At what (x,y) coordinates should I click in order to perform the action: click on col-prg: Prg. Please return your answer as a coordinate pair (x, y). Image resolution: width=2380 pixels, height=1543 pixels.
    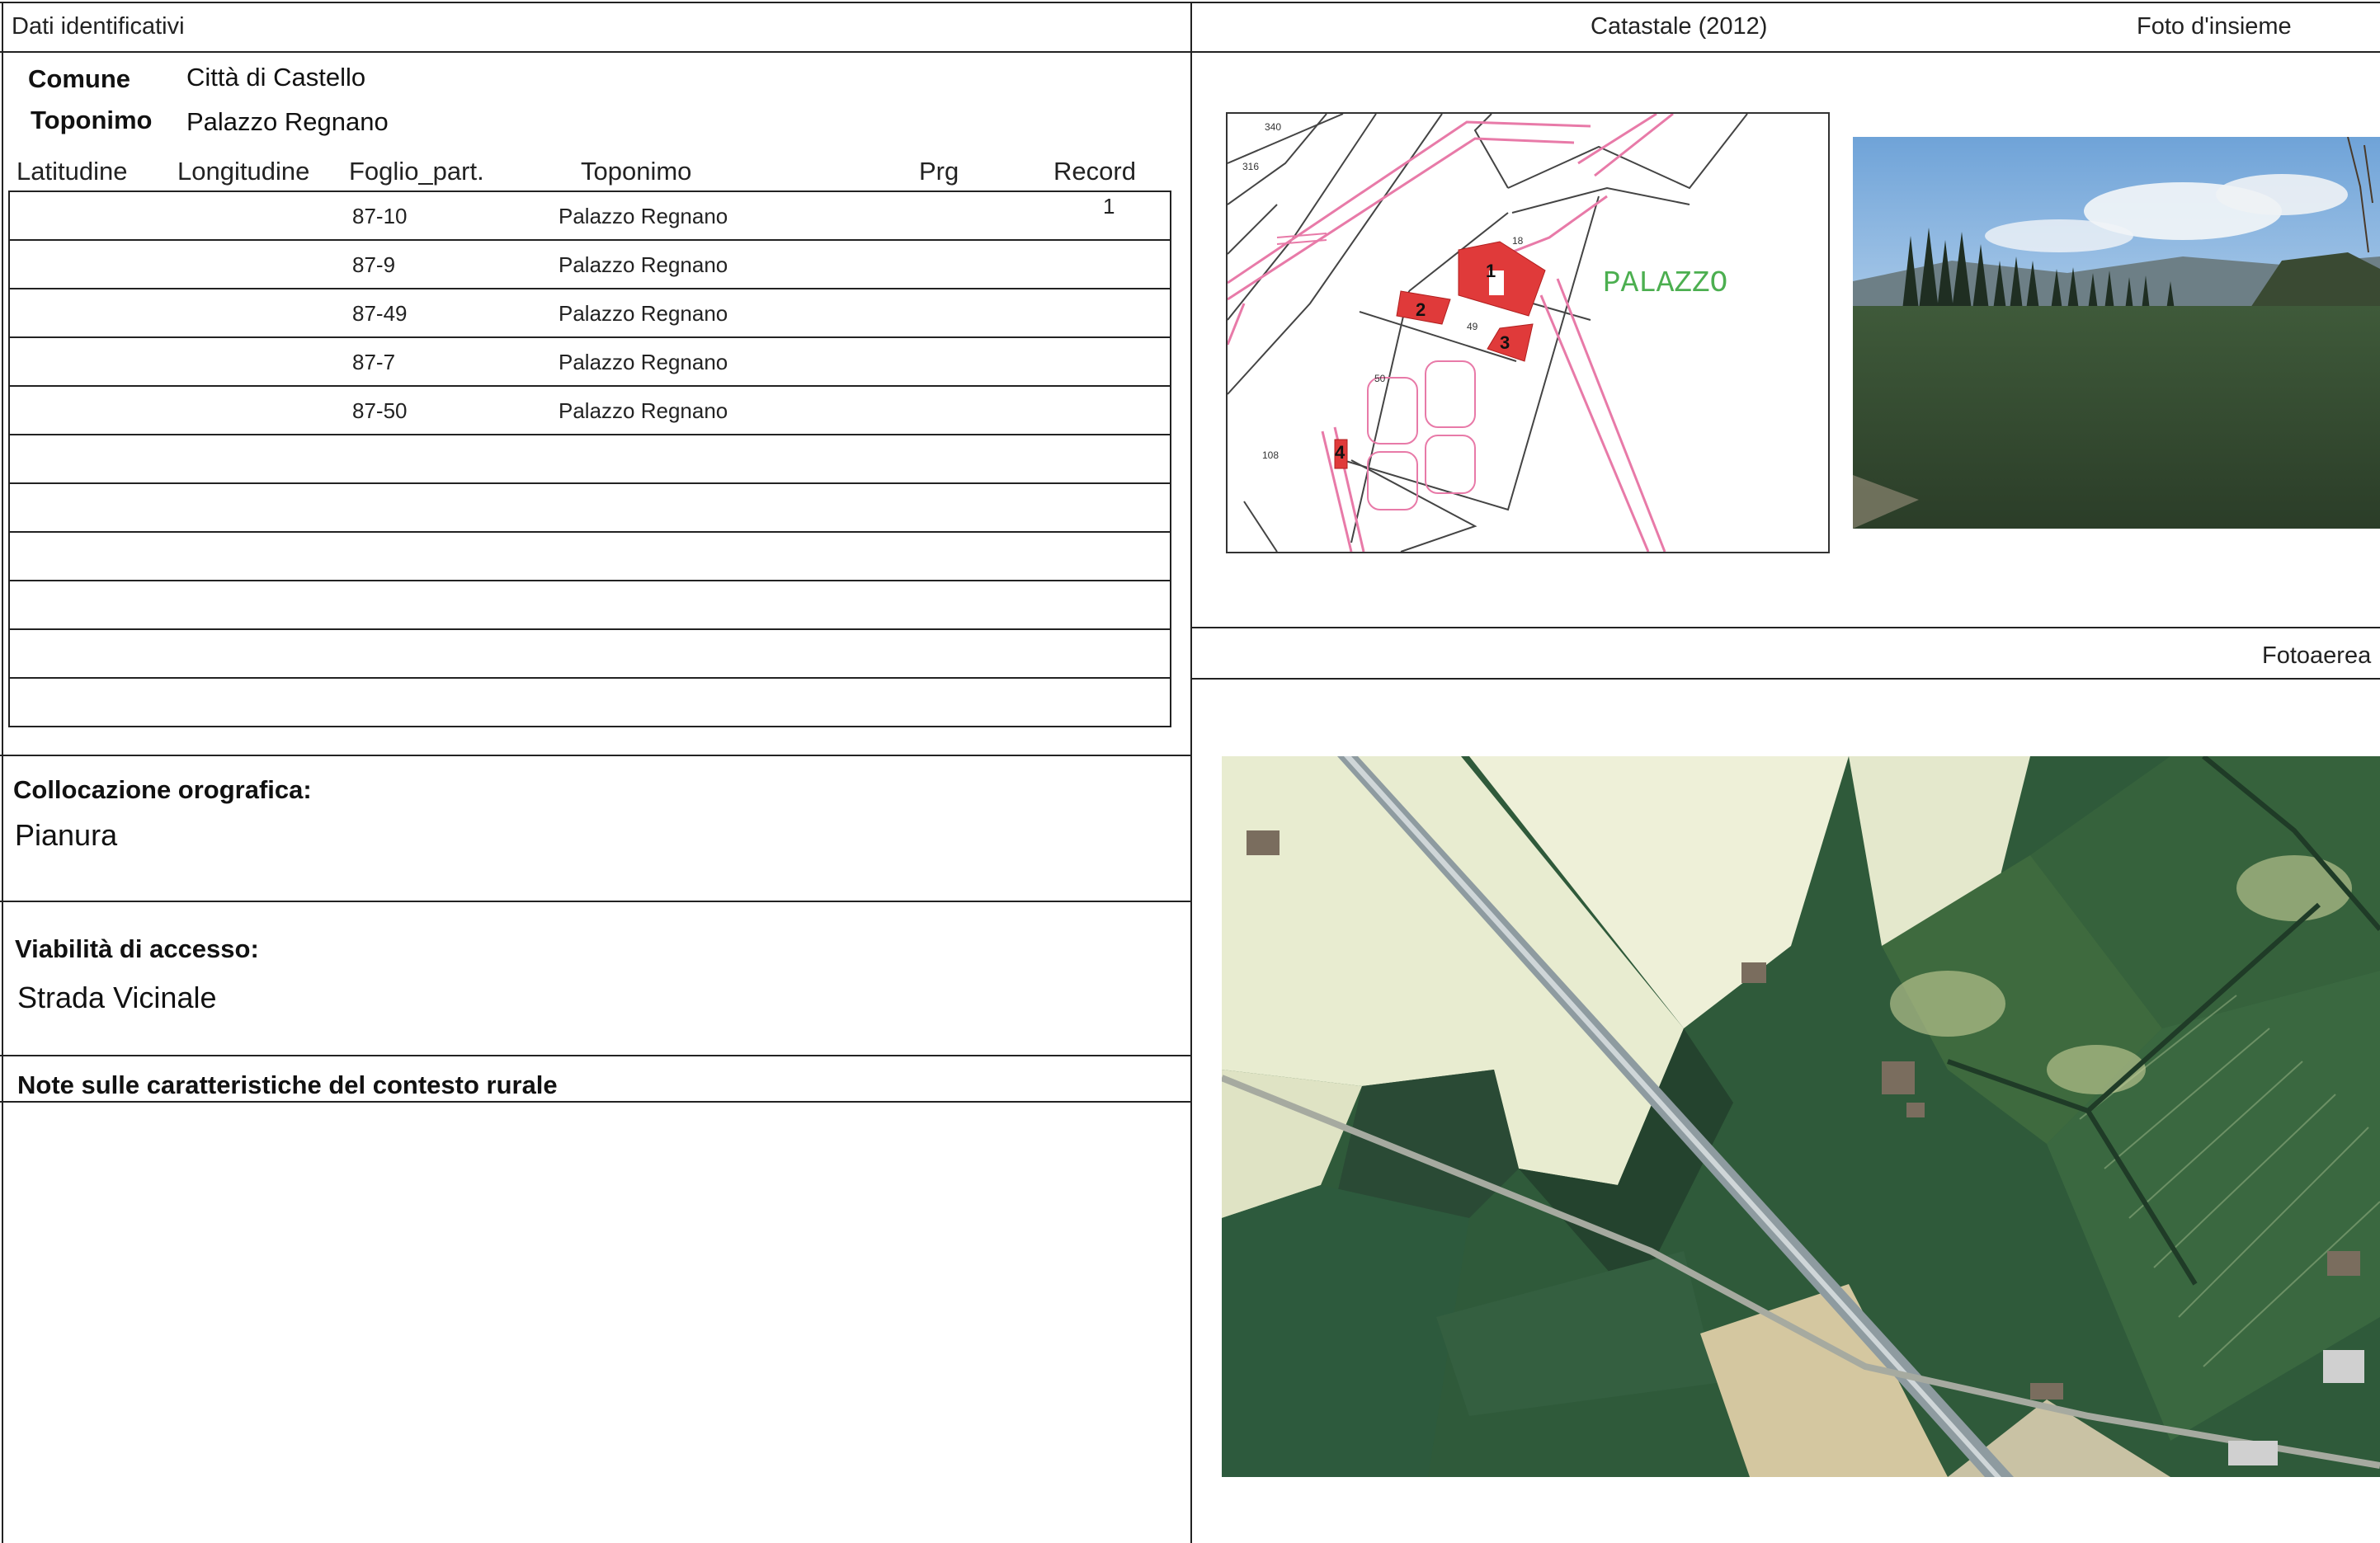
    Looking at the image, I should click on (939, 171).